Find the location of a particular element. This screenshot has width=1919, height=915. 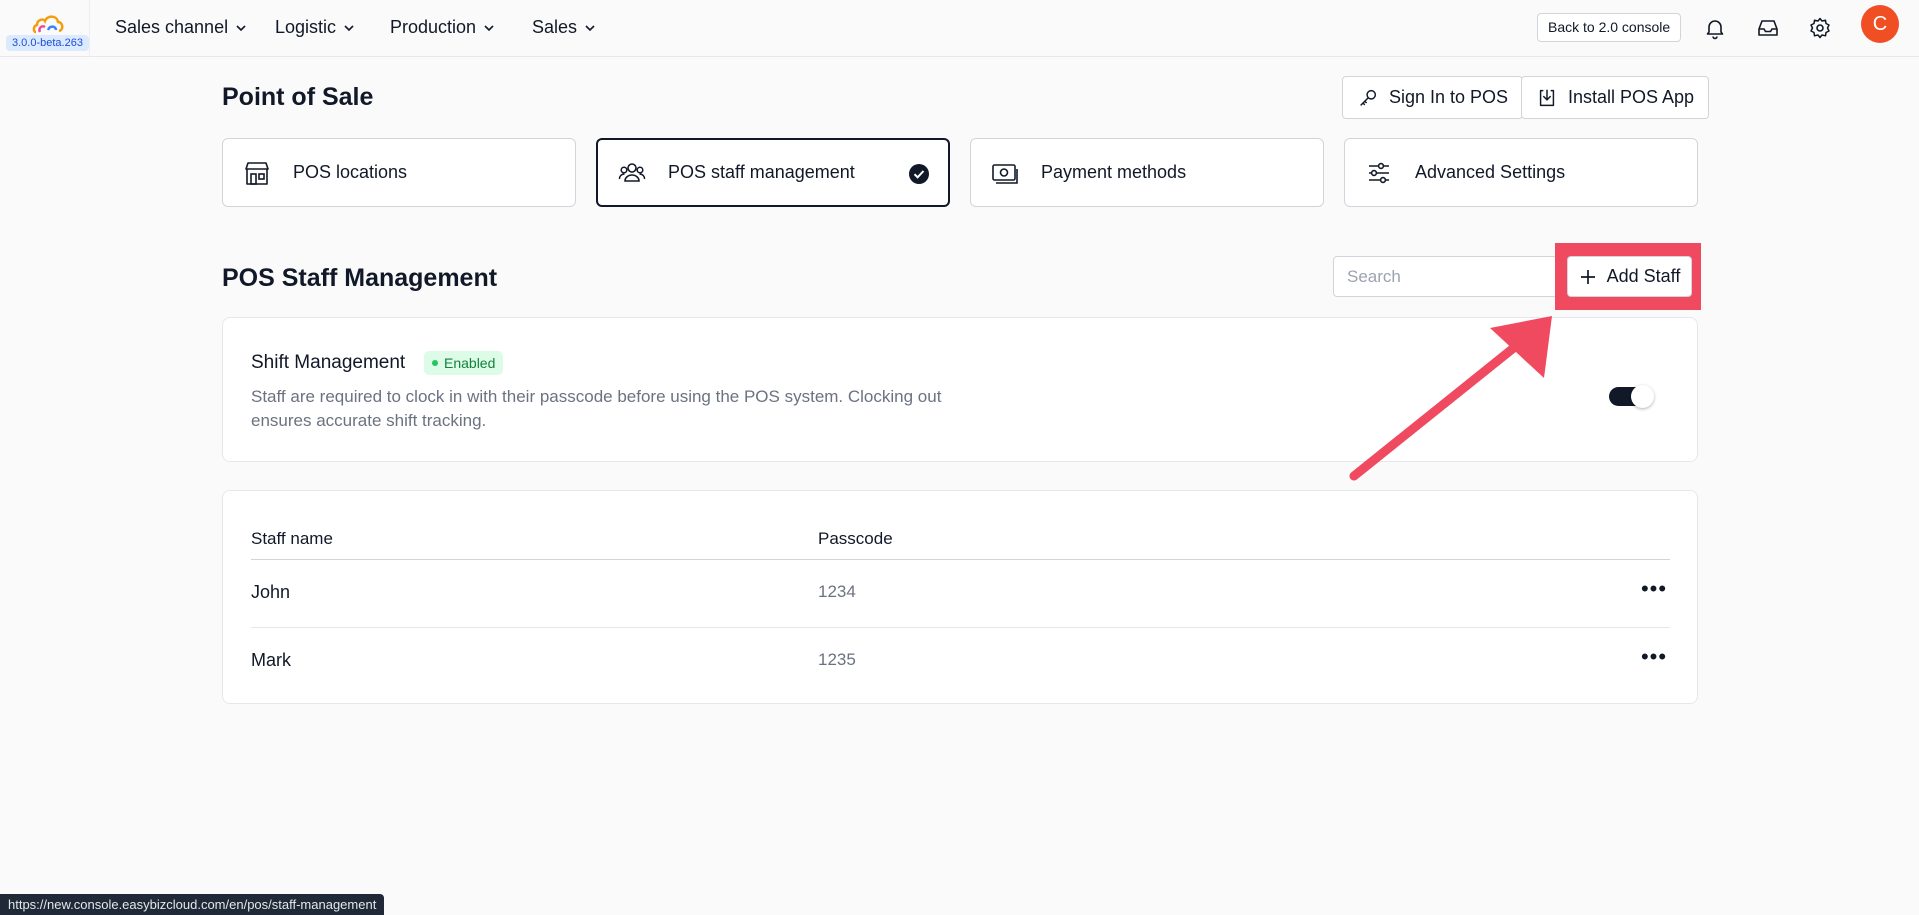

card-payment-methods: Payment methods is located at coordinates (1147, 172).